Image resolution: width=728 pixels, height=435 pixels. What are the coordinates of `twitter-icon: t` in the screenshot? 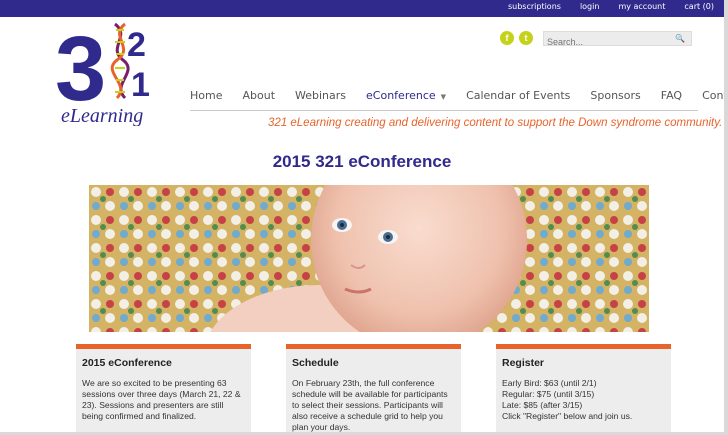 It's located at (526, 38).